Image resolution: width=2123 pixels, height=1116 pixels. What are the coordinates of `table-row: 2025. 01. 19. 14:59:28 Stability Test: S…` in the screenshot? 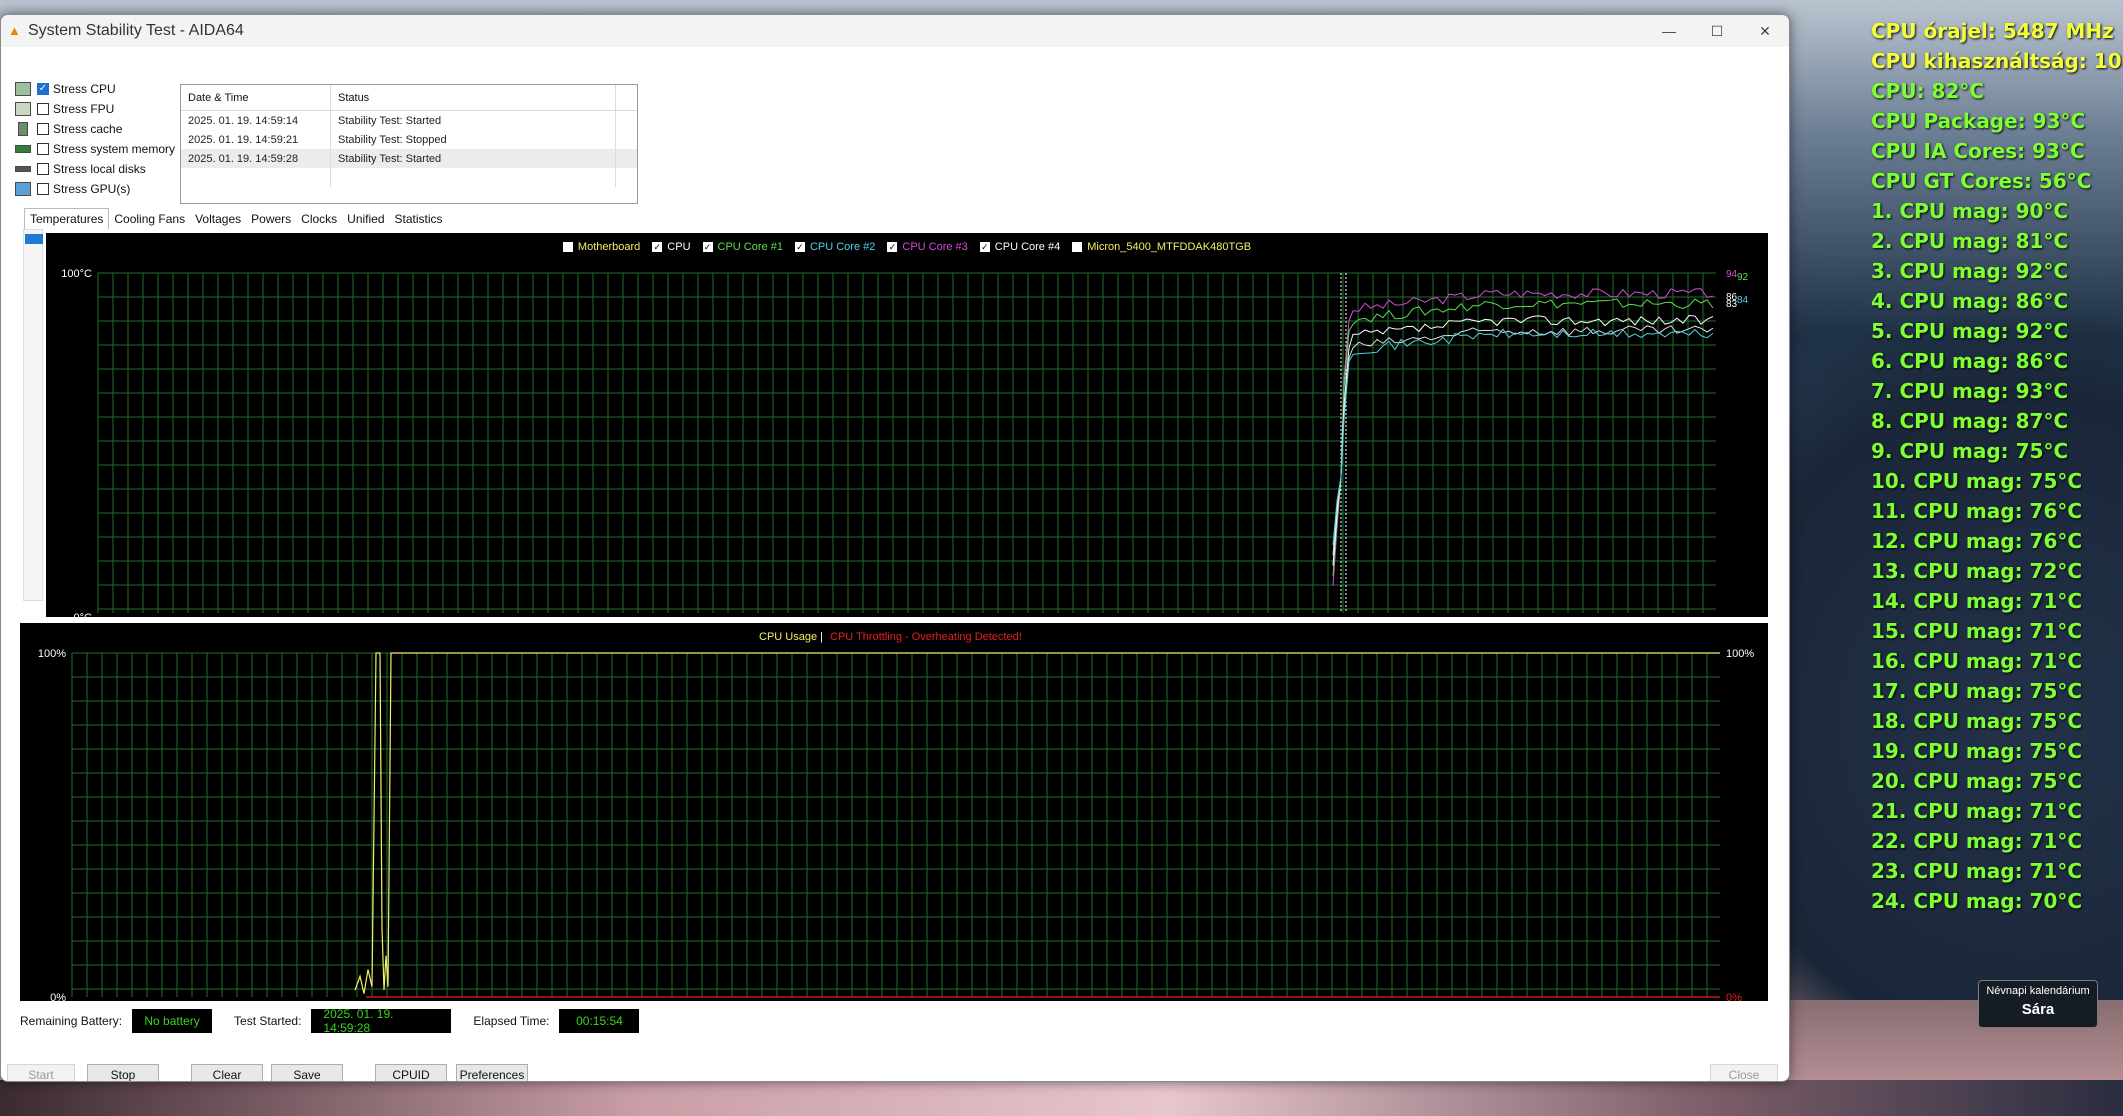 It's located at (409, 158).